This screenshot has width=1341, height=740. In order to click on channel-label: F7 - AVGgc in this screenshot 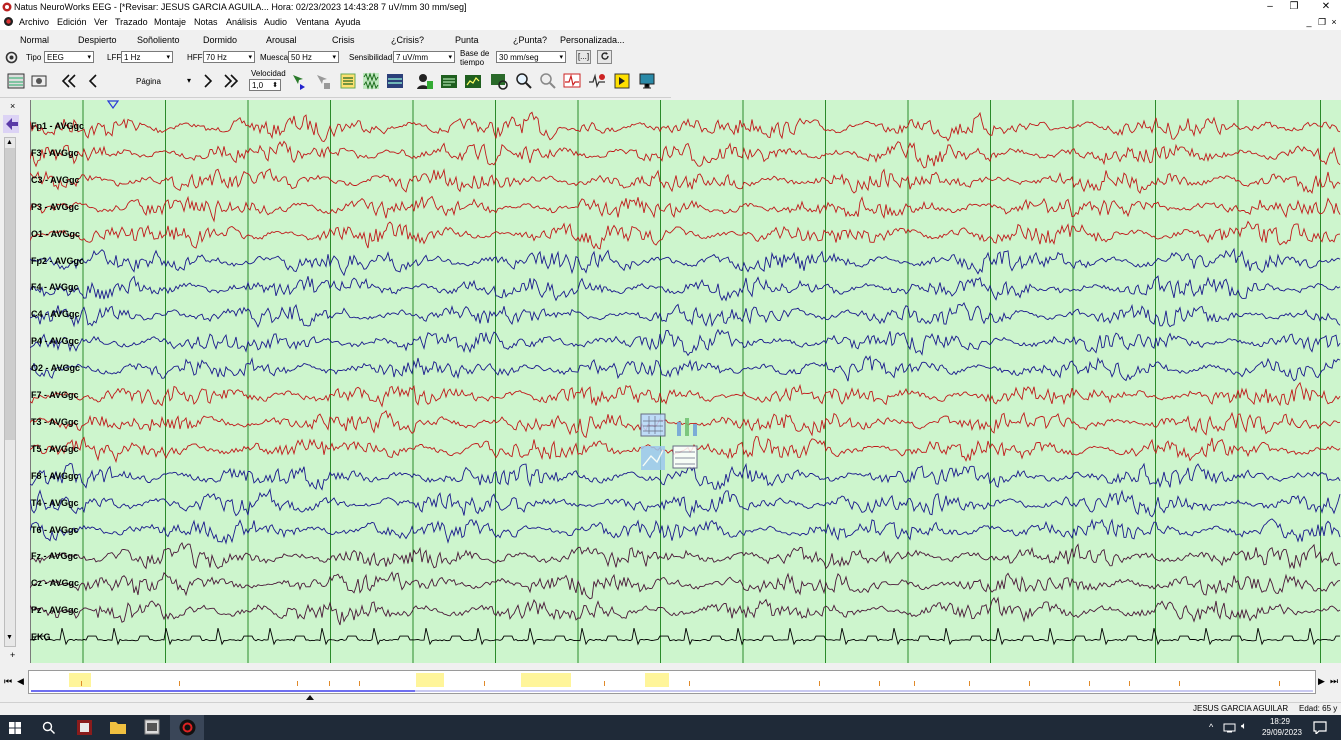, I will do `click(55, 395)`.